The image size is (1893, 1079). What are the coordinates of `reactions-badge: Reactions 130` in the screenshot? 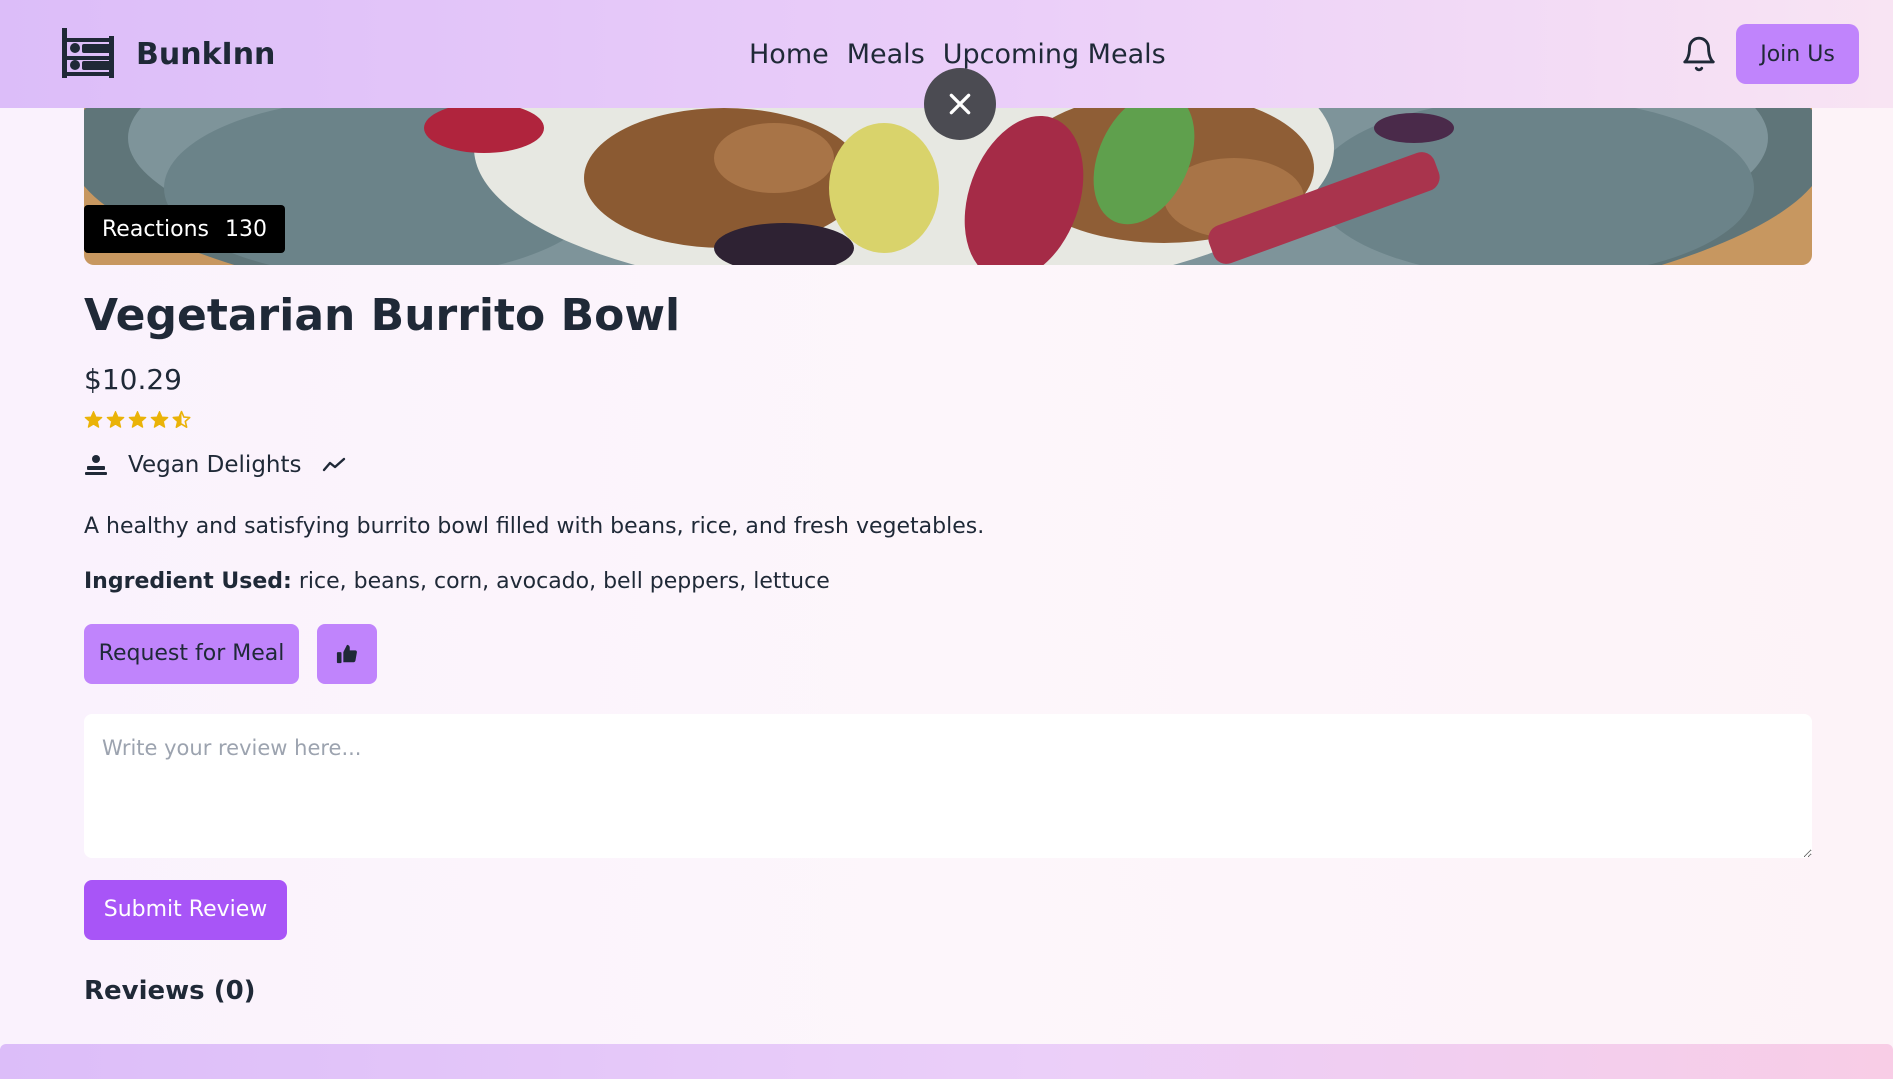 It's located at (185, 229).